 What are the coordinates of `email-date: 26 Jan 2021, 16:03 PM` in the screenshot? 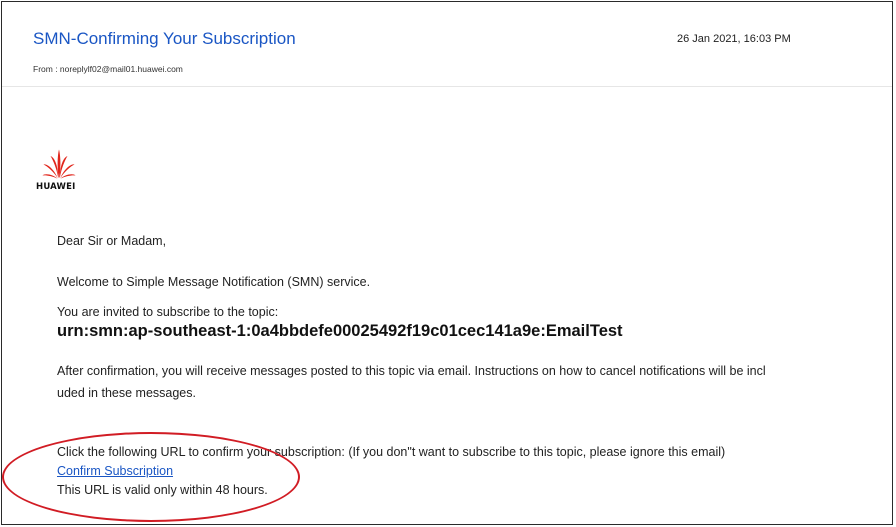 It's located at (734, 39).